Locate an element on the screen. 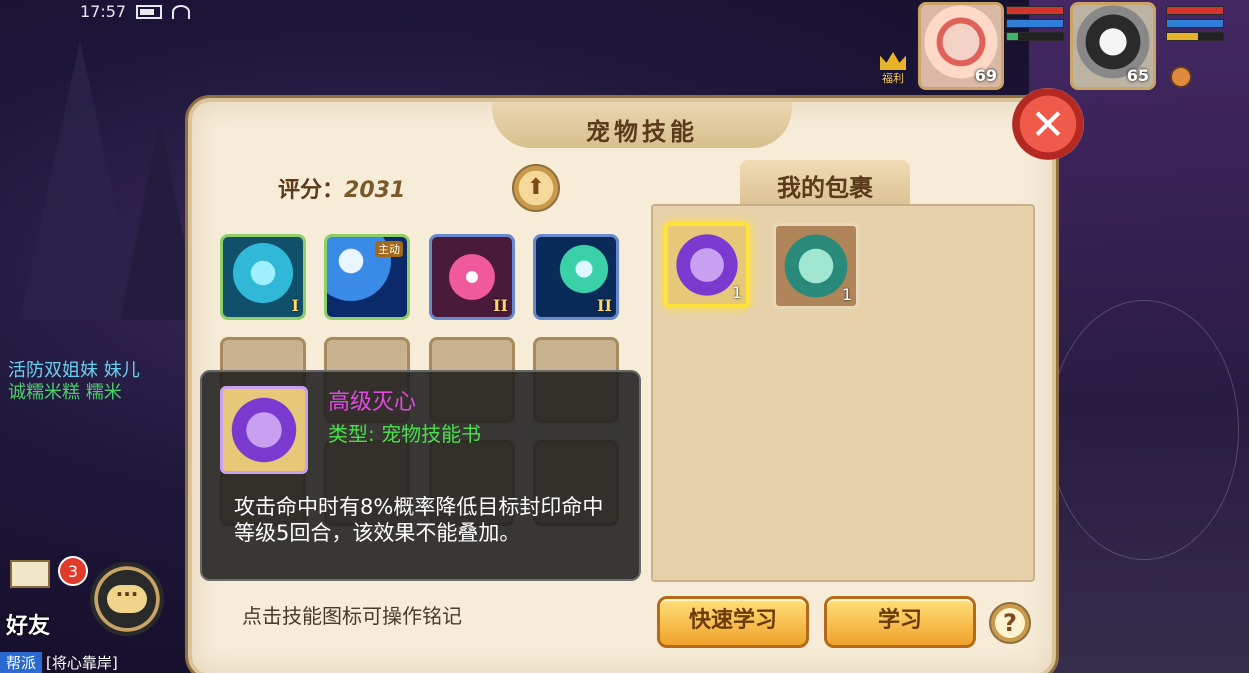 The height and width of the screenshot is (673, 1249). guild-message: [将心靠岸] is located at coordinates (82, 663).